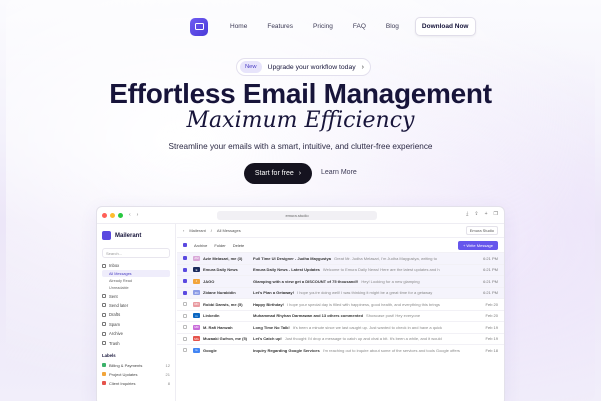 The image size is (601, 401). What do you see at coordinates (280, 26) in the screenshot?
I see `nav-features: Features` at bounding box center [280, 26].